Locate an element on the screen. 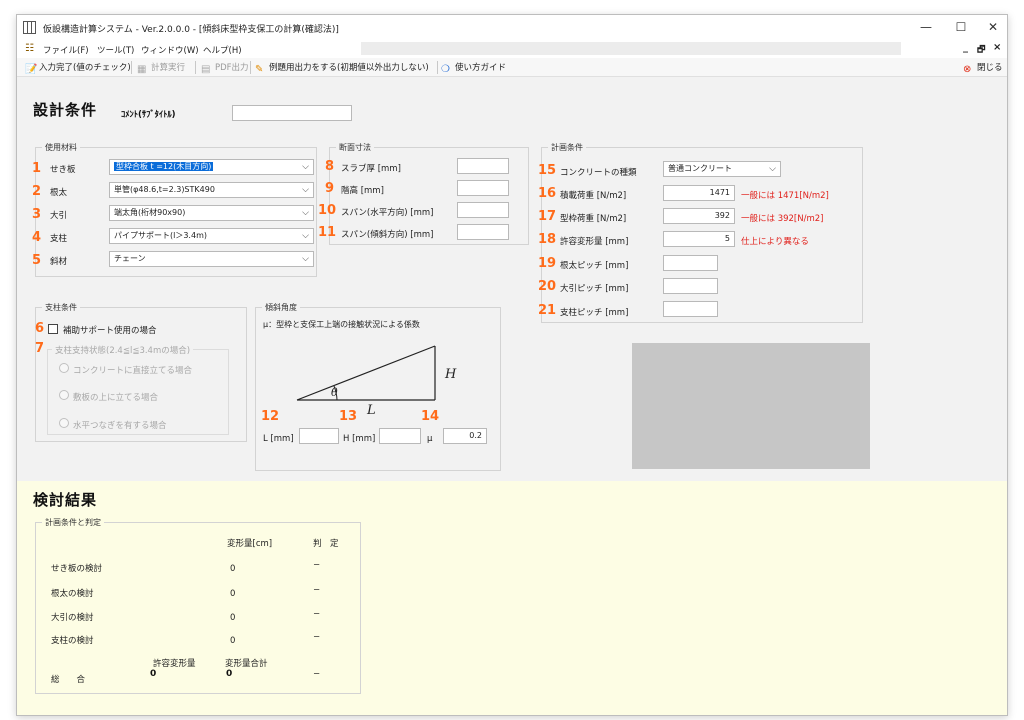 The width and height of the screenshot is (1024, 720). live-load-input: 1471 is located at coordinates (699, 193).